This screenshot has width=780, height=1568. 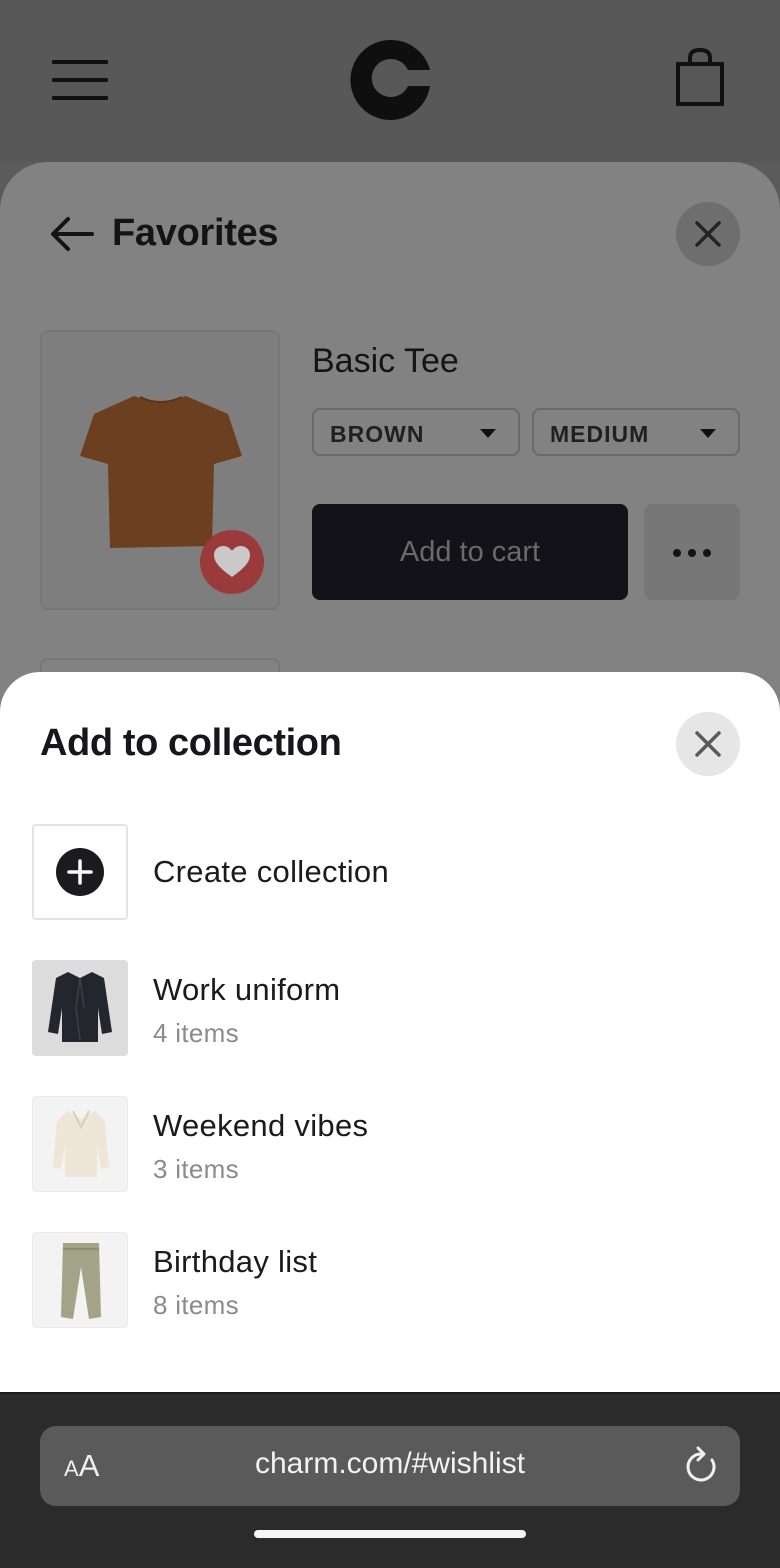 I want to click on more-options-button, so click(x=692, y=552).